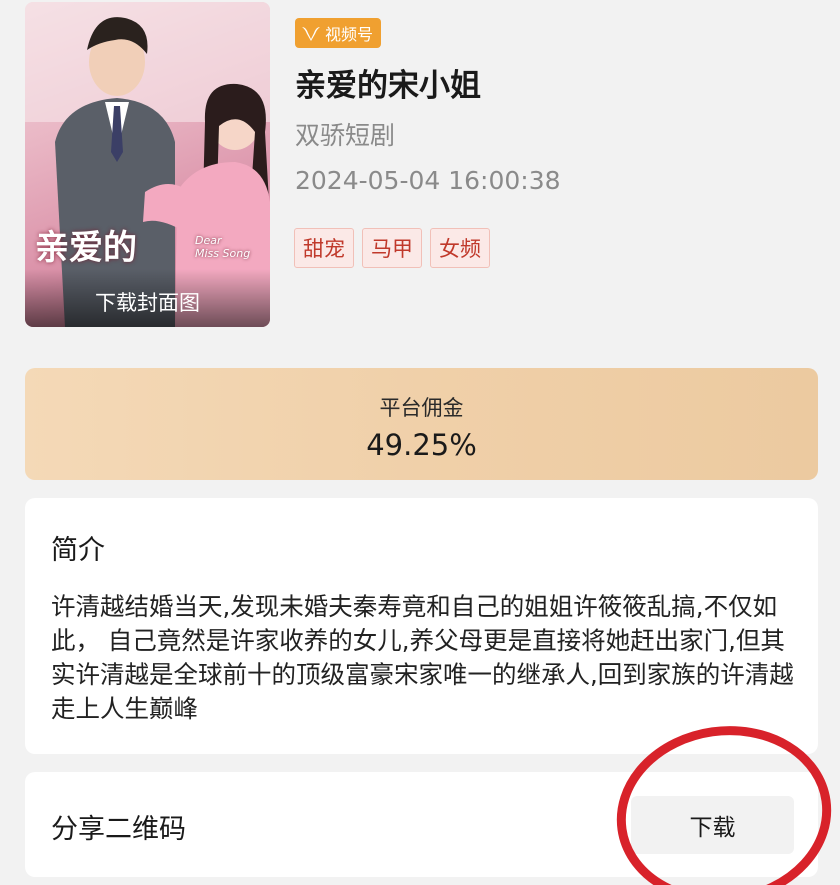 This screenshot has height=885, width=840. What do you see at coordinates (118, 829) in the screenshot?
I see `share-qr-label: 分享二维码` at bounding box center [118, 829].